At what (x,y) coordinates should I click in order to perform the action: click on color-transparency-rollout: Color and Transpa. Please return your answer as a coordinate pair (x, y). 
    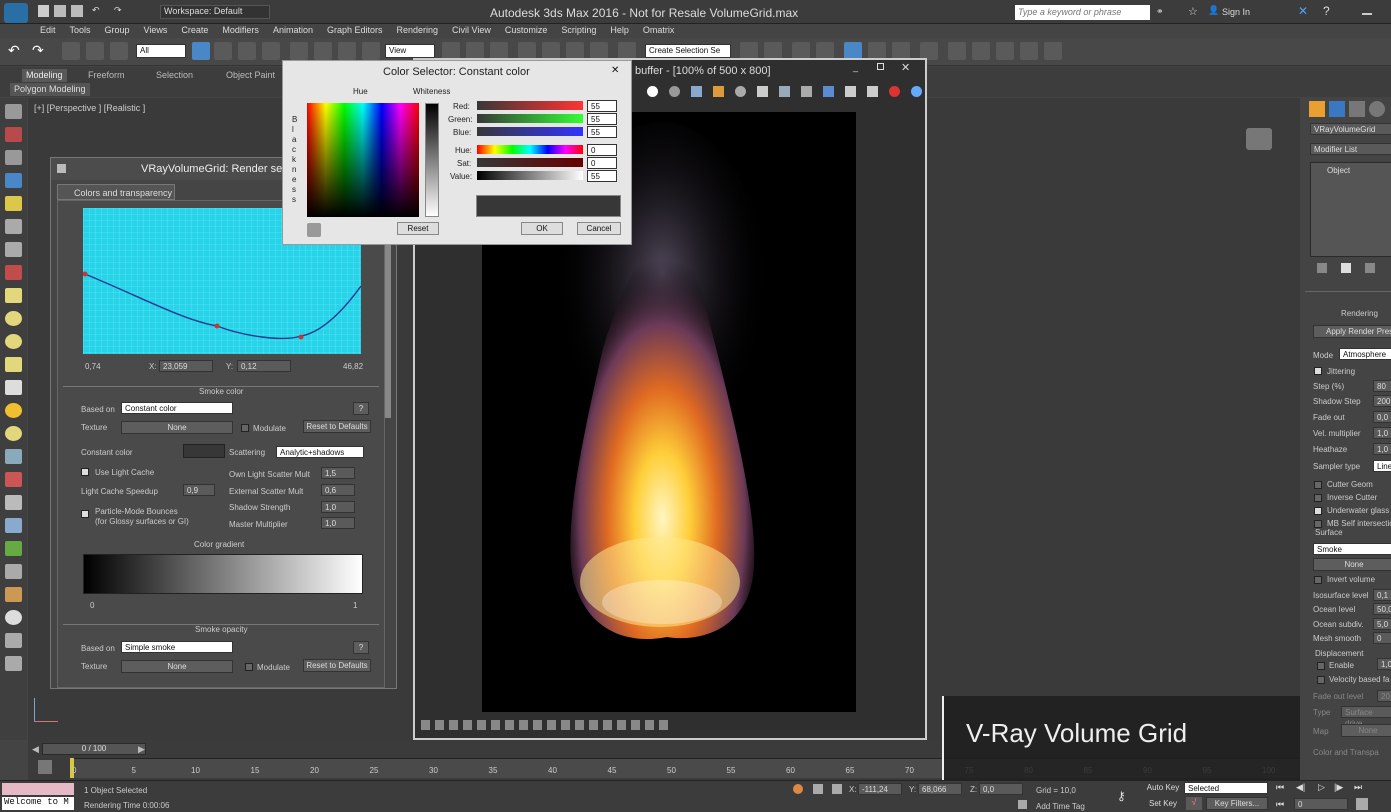
    Looking at the image, I should click on (1346, 752).